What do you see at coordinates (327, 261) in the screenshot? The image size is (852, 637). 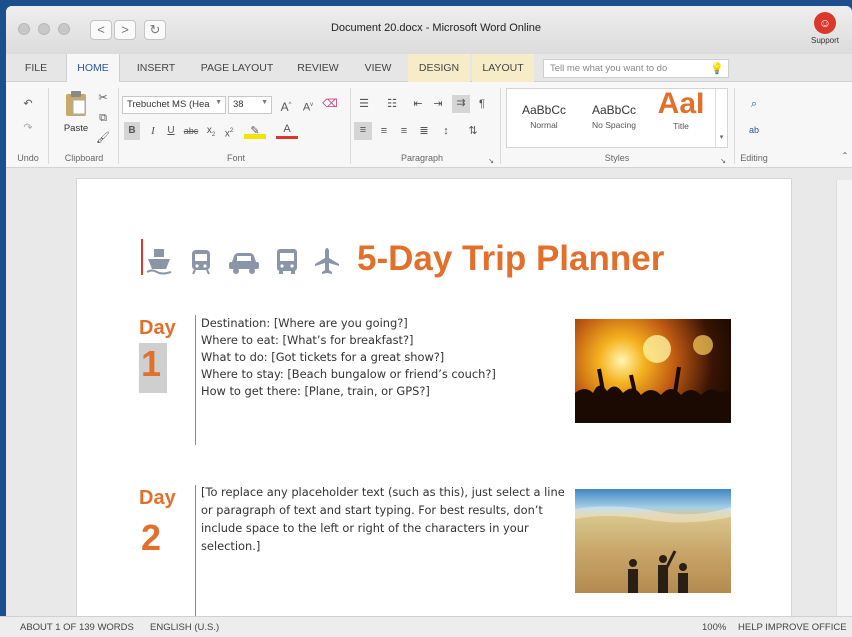 I see `airplane-icon` at bounding box center [327, 261].